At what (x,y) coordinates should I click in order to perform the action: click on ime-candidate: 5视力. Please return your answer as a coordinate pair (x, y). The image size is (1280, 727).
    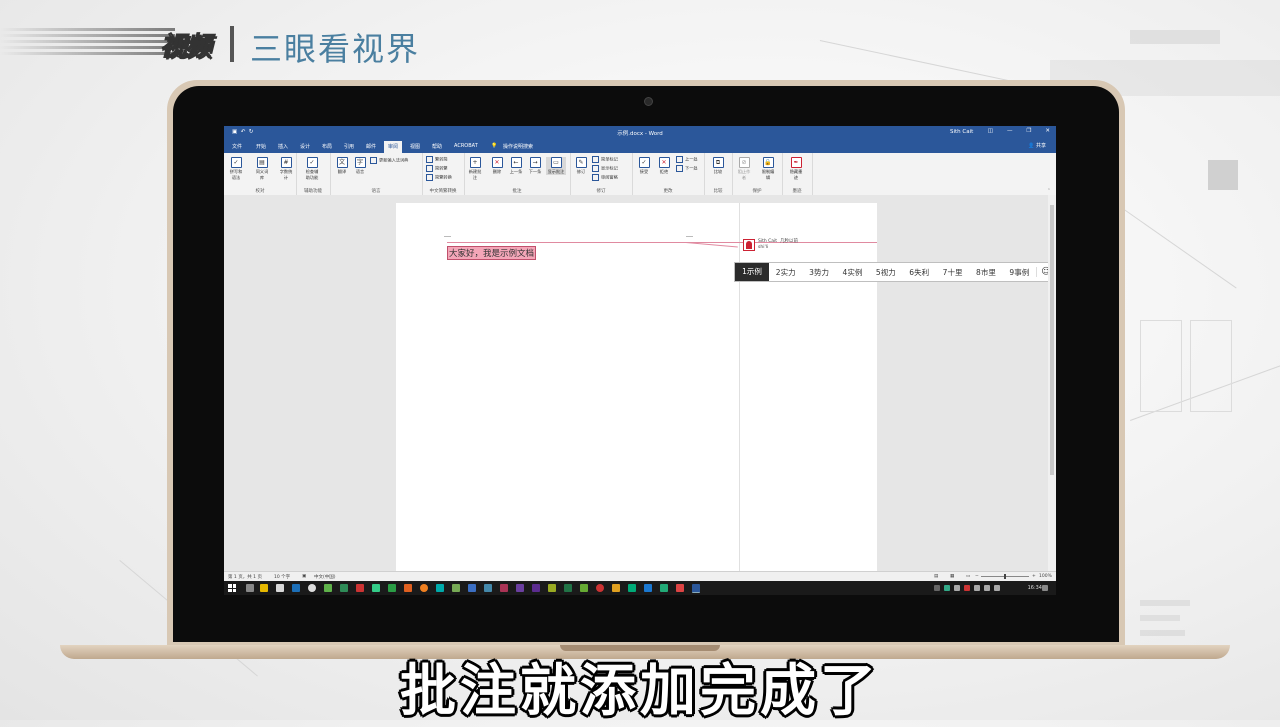
    Looking at the image, I should click on (885, 272).